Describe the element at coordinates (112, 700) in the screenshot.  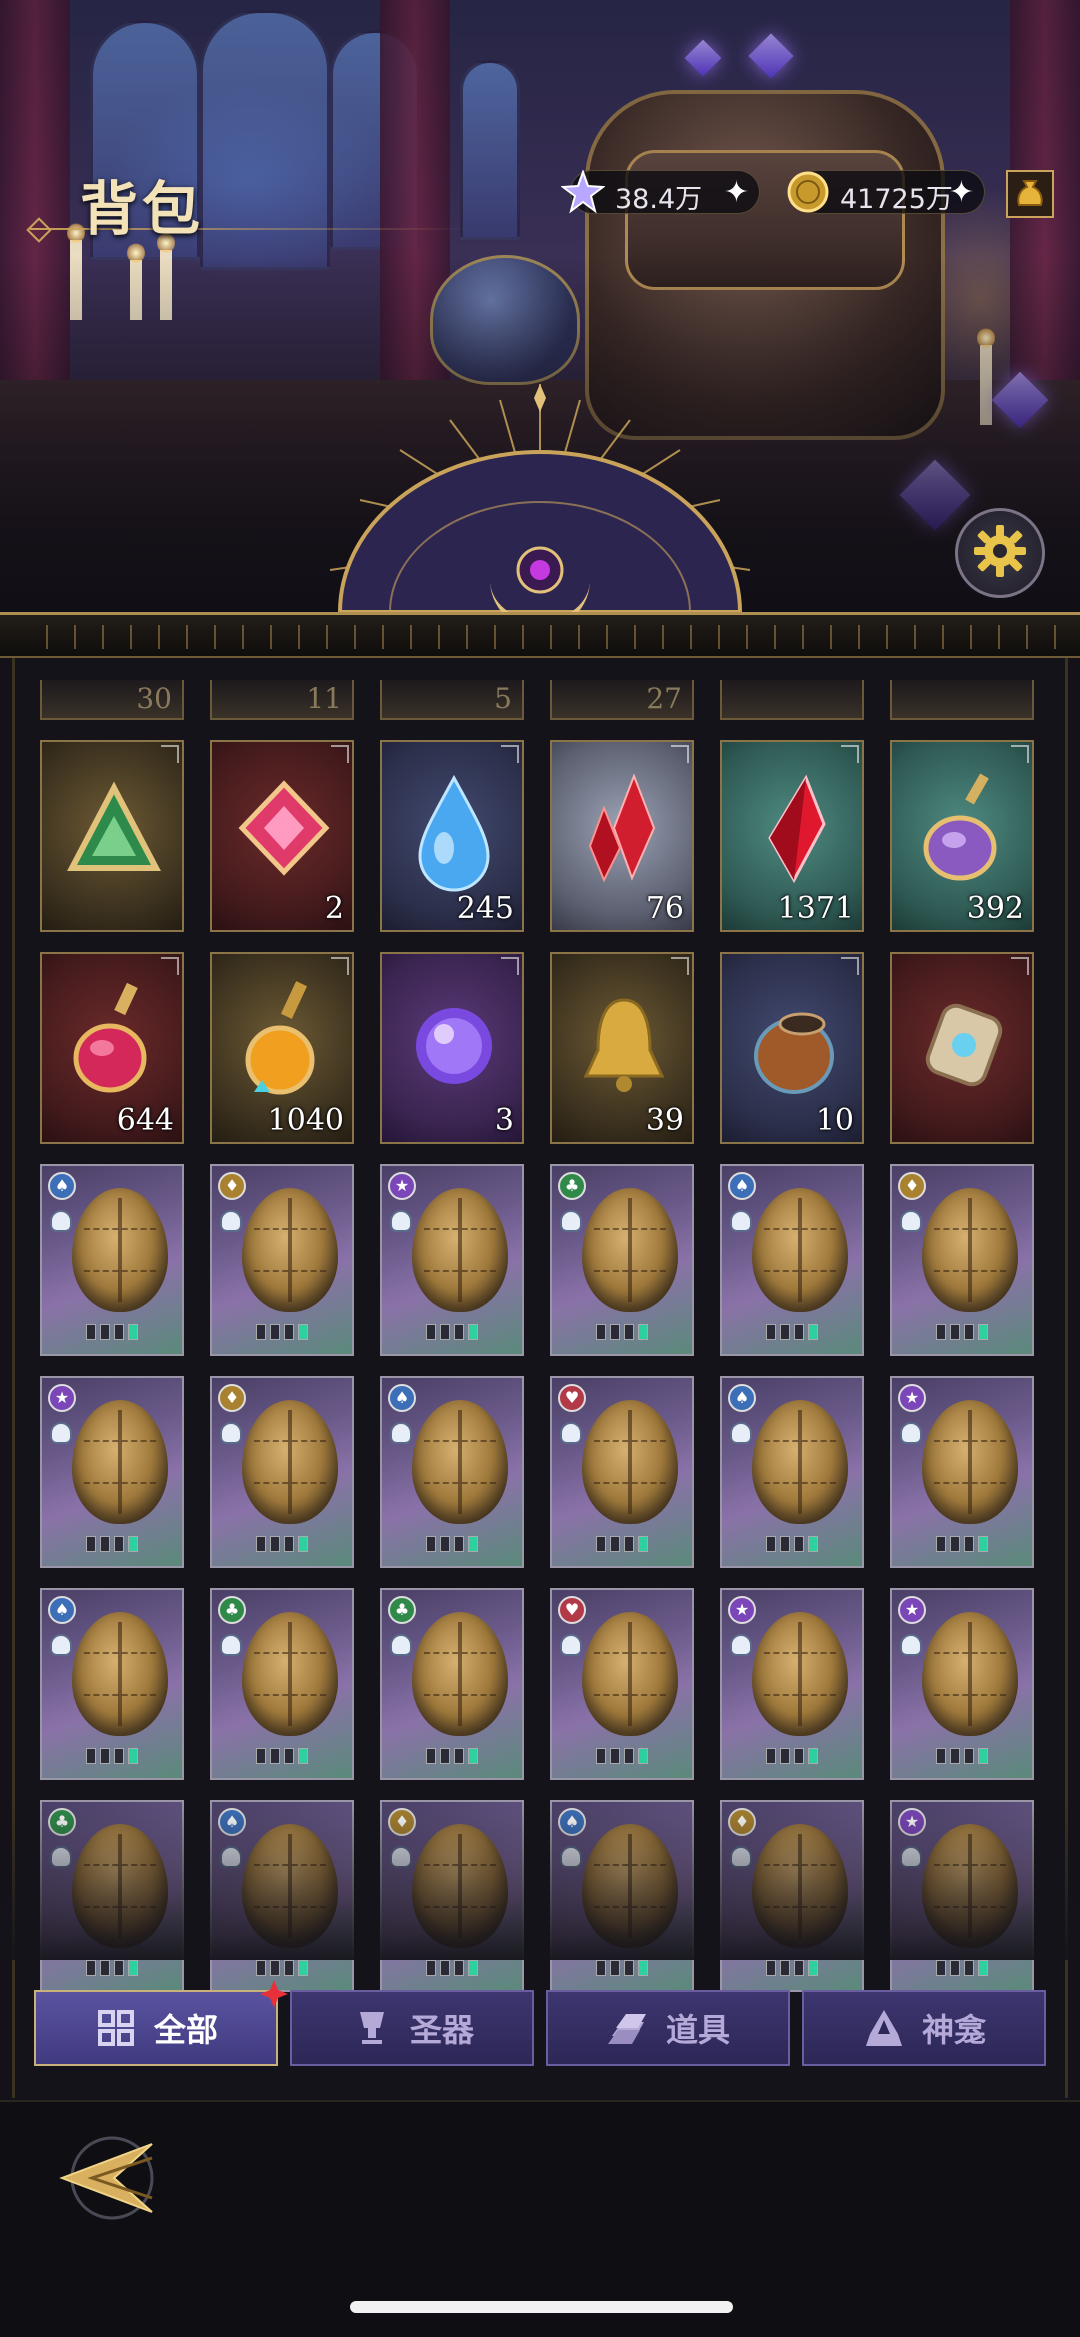
I see `inventory-slot-partial: 30` at that location.